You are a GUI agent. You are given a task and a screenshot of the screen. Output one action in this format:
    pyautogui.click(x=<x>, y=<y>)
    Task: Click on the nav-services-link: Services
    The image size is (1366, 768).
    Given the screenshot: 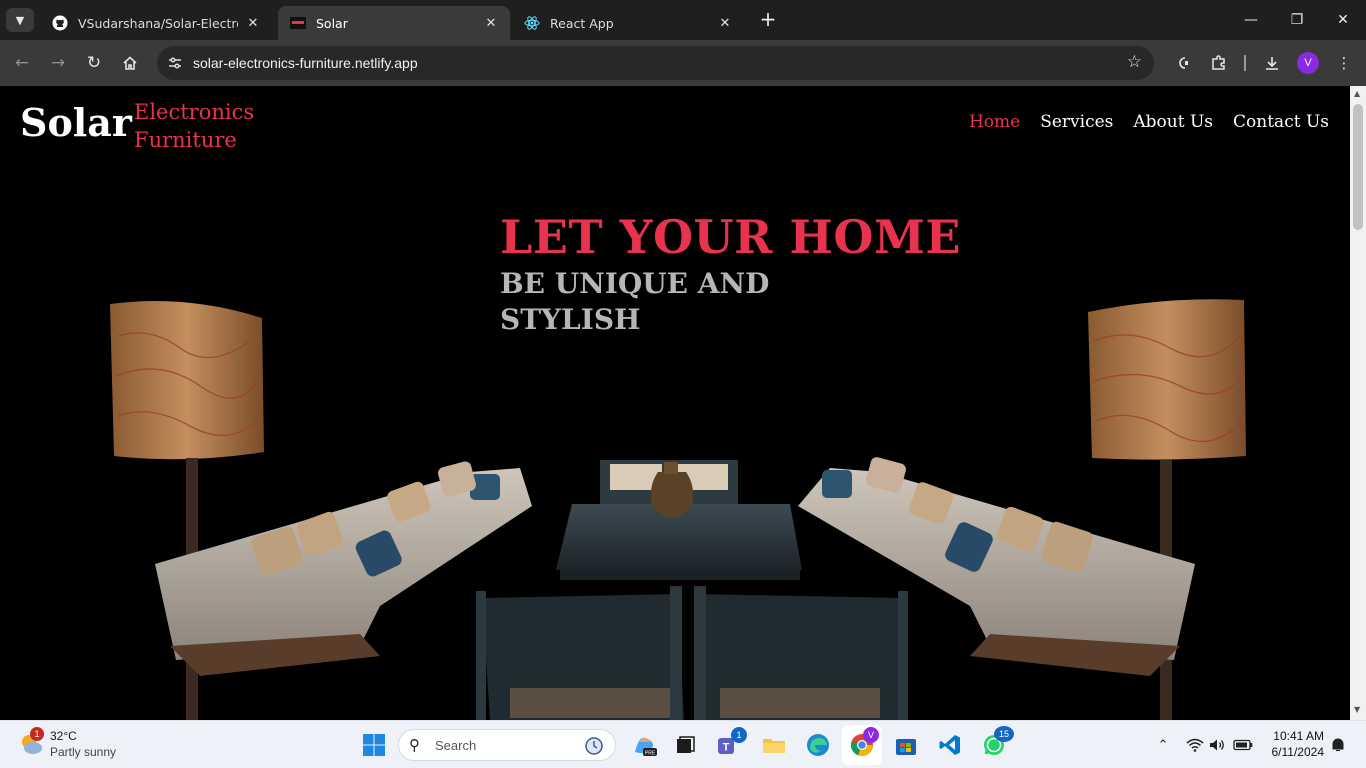 What is the action you would take?
    pyautogui.click(x=1076, y=122)
    